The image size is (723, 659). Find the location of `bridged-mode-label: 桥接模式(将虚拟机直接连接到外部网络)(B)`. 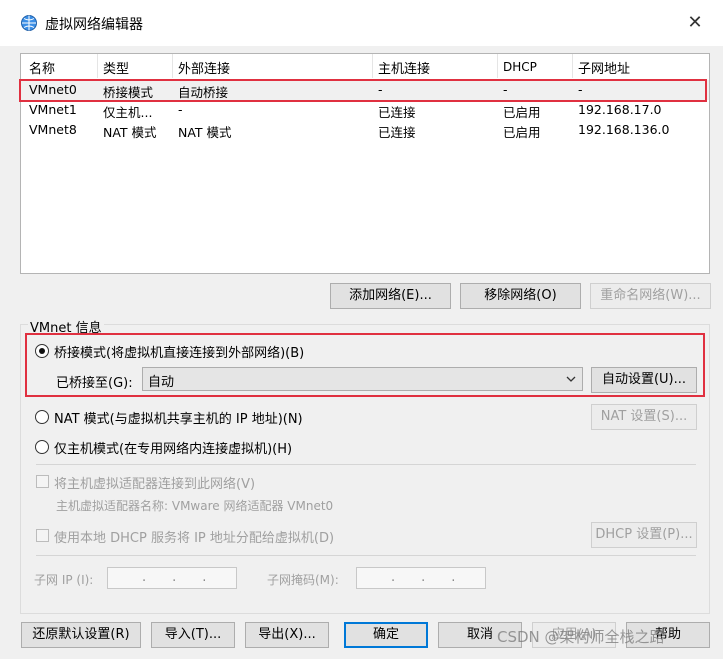

bridged-mode-label: 桥接模式(将虚拟机直接连接到外部网络)(B) is located at coordinates (179, 351).